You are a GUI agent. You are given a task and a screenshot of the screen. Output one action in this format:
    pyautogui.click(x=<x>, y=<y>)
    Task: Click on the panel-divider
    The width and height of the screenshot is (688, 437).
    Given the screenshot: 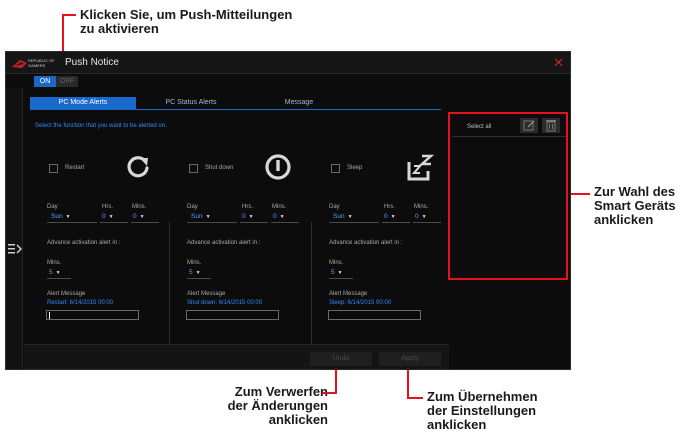 What is the action you would take?
    pyautogui.click(x=509, y=136)
    